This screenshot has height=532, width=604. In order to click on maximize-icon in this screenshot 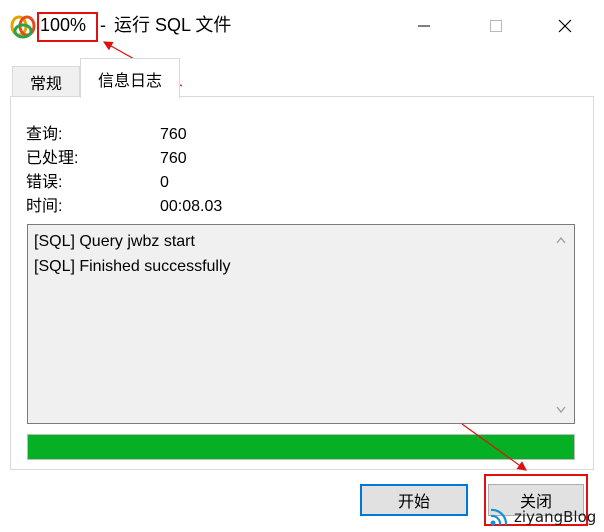, I will do `click(496, 26)`.